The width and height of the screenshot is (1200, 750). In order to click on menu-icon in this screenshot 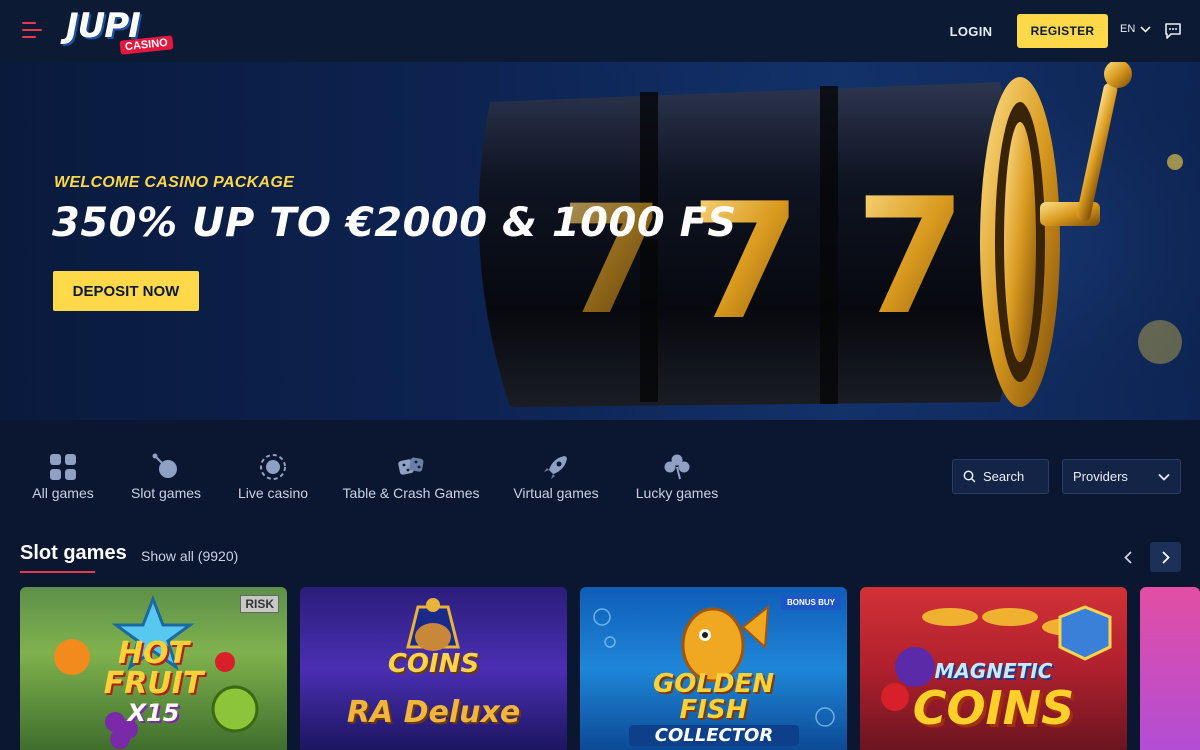, I will do `click(33, 31)`.